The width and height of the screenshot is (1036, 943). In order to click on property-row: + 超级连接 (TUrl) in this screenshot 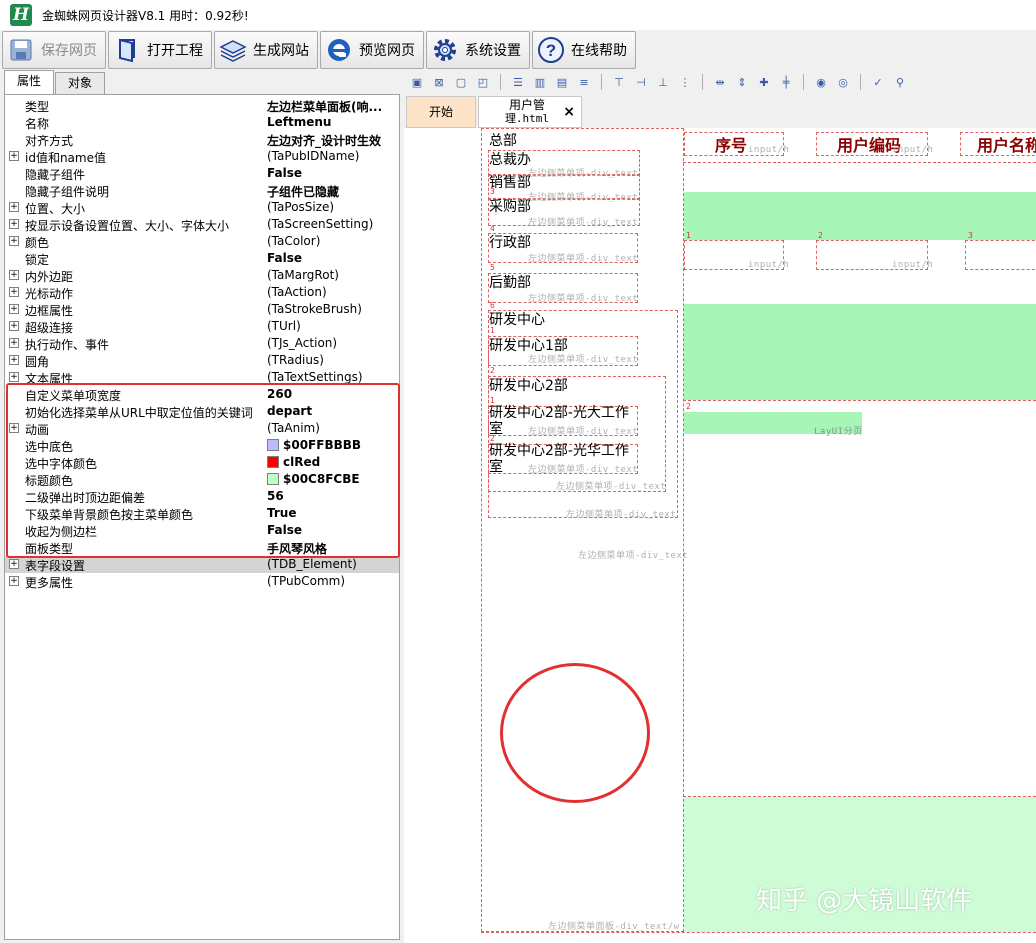, I will do `click(202, 326)`.